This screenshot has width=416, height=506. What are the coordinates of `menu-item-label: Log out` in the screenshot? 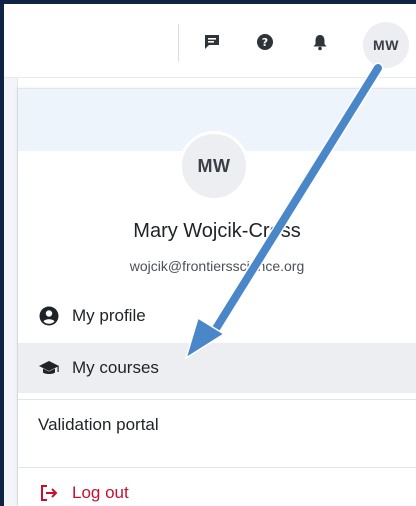 It's located at (100, 492).